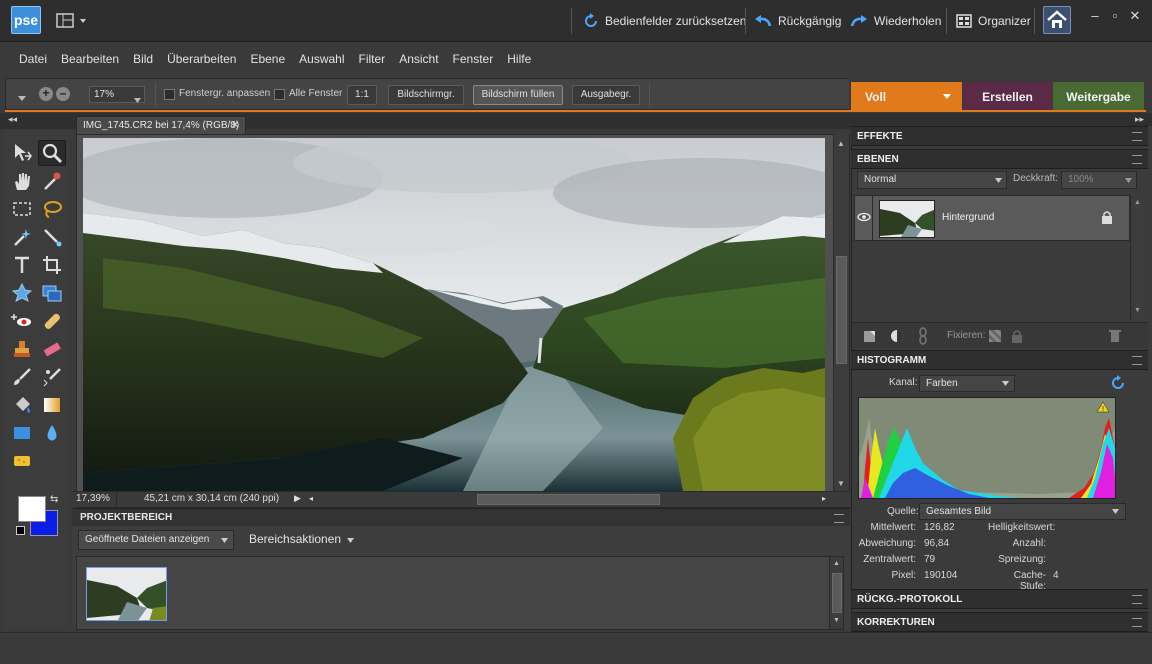 This screenshot has width=1152, height=664. I want to click on layer-visibility-toggle, so click(864, 218).